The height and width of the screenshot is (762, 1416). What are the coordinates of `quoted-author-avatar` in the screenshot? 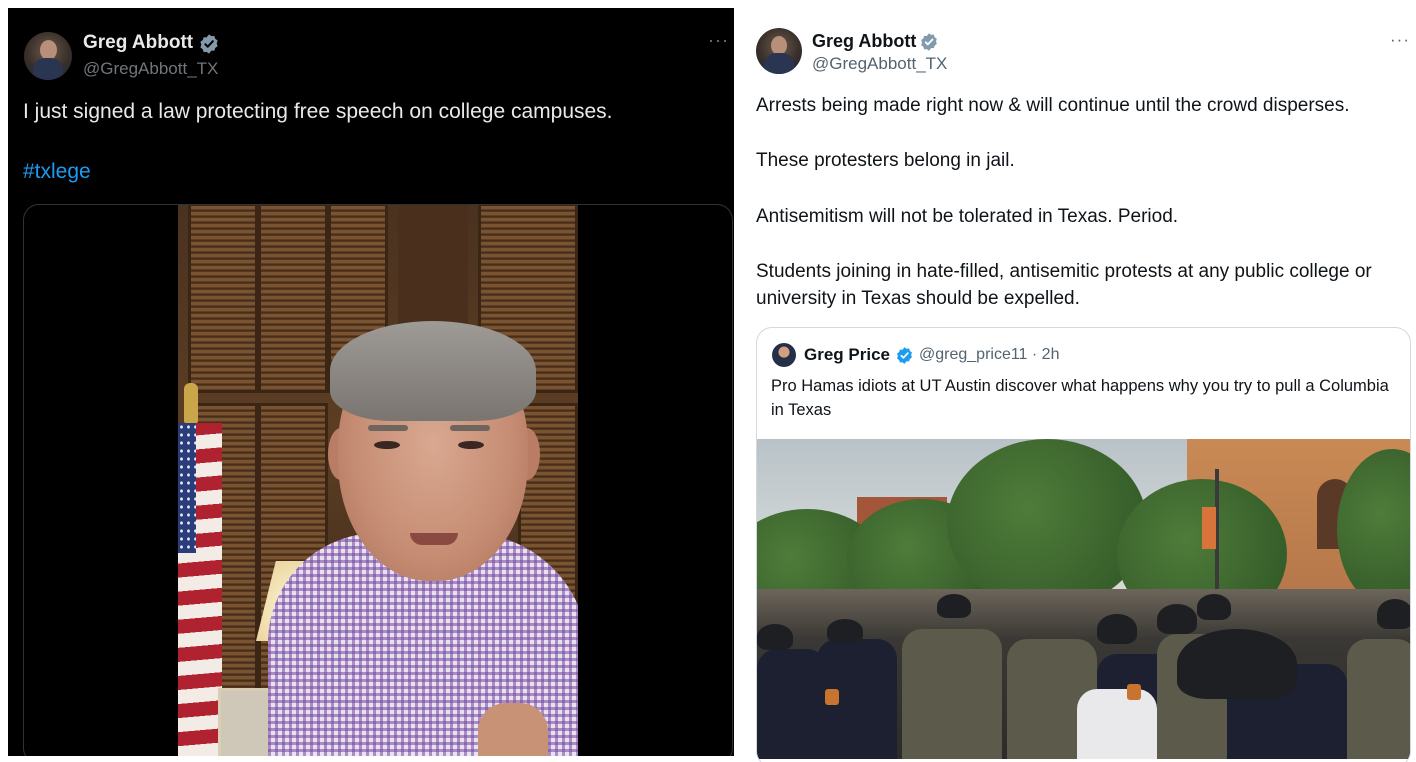 It's located at (784, 355).